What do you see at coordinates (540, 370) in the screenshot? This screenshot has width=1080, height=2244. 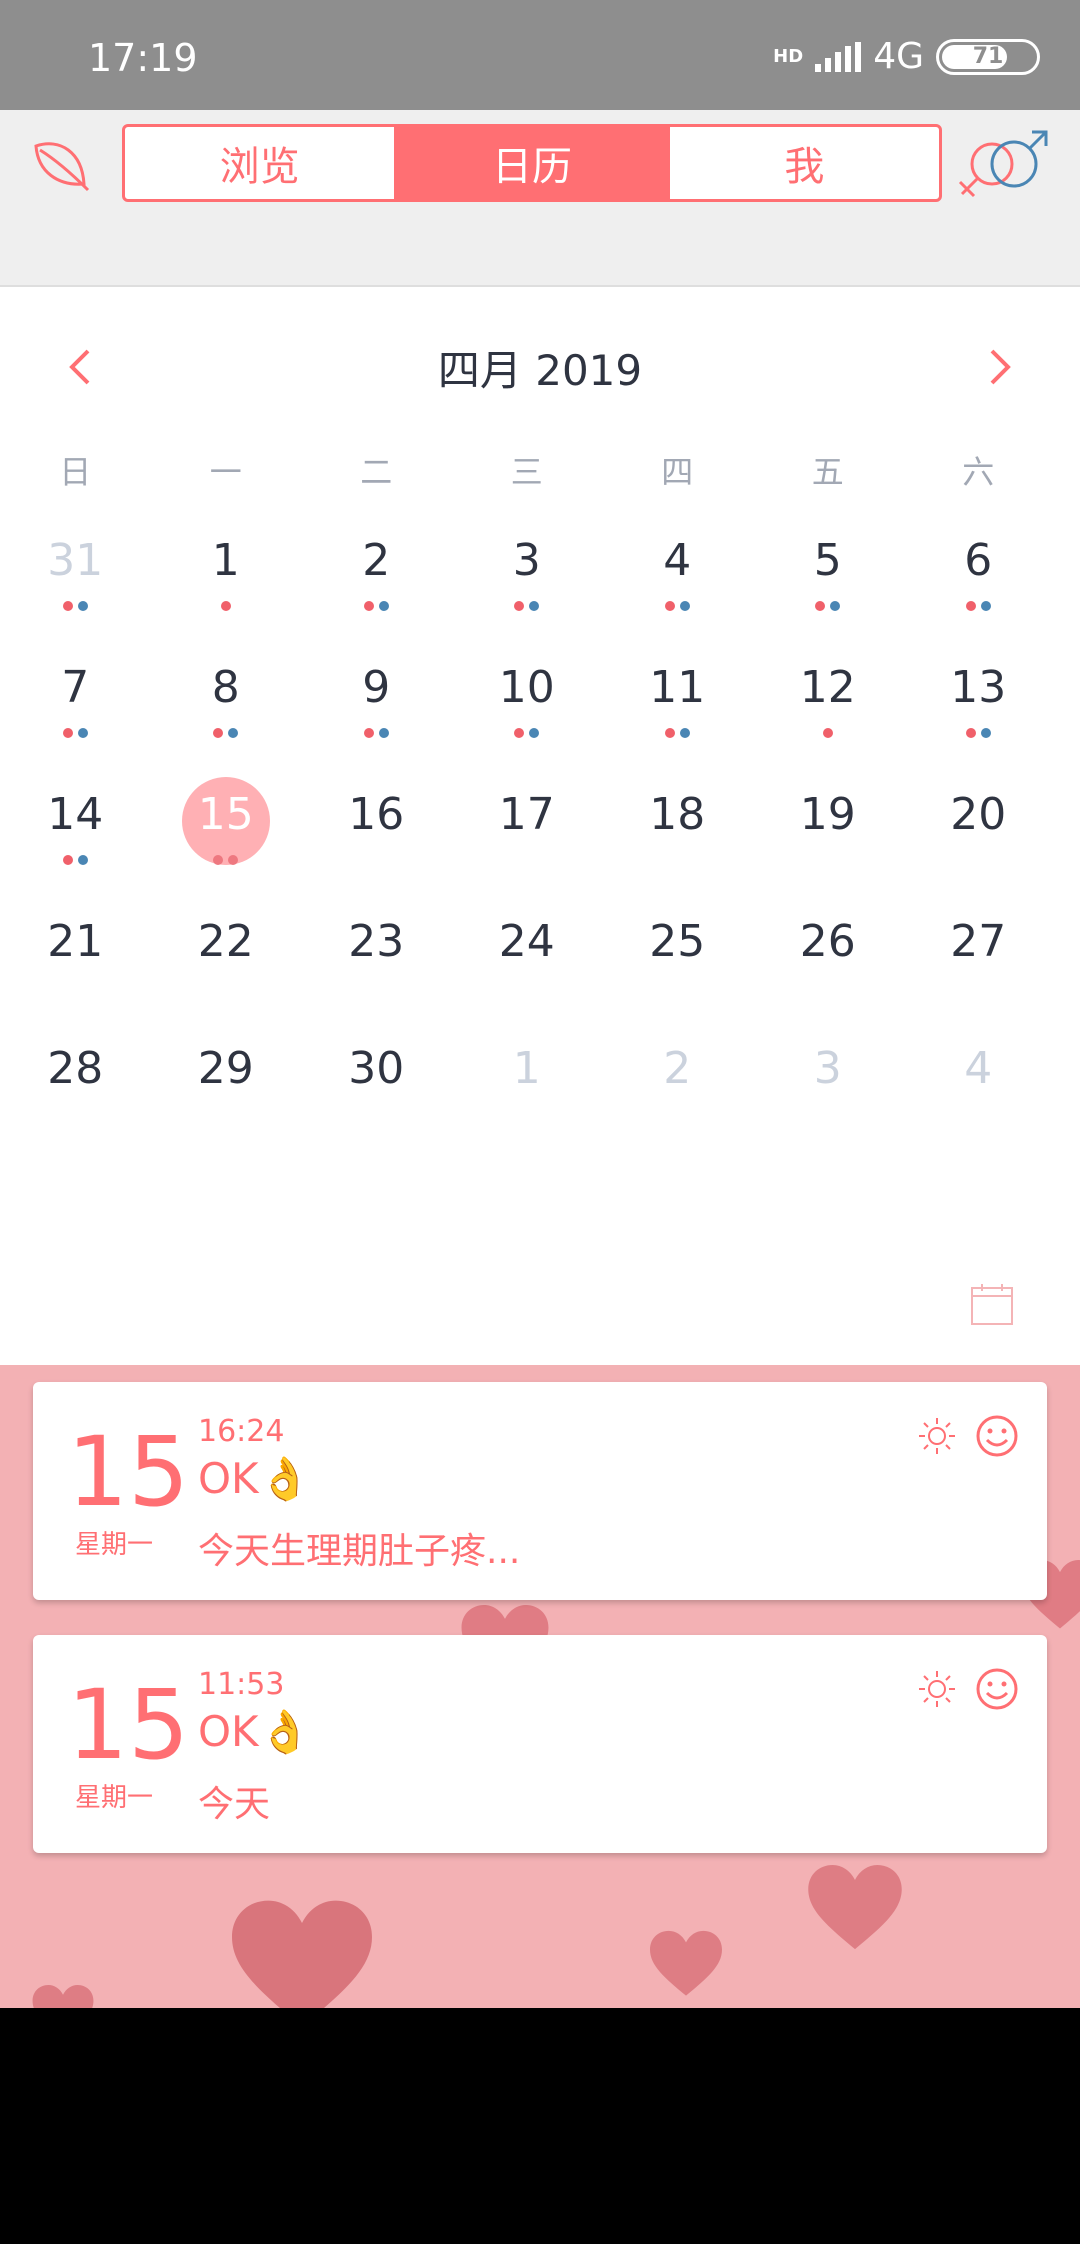 I see `month-title: 四月 2019` at bounding box center [540, 370].